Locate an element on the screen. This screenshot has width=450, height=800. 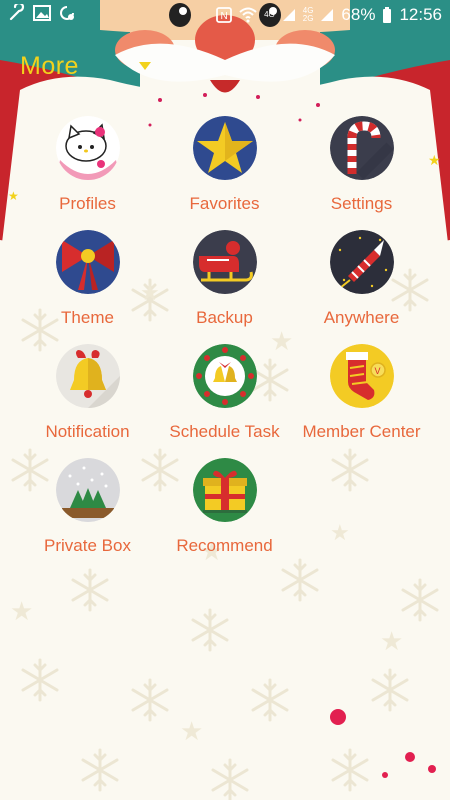
star-icon is located at coordinates (224, 148).